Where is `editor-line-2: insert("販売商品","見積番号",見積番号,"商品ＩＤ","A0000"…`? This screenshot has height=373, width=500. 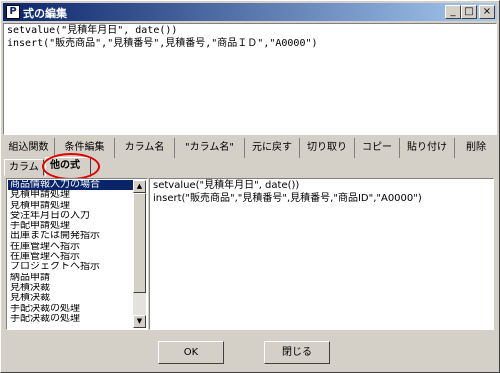 editor-line-2: insert("販売商品","見積番号",見積番号,"商品ＩＤ","A0000"… is located at coordinates (162, 43).